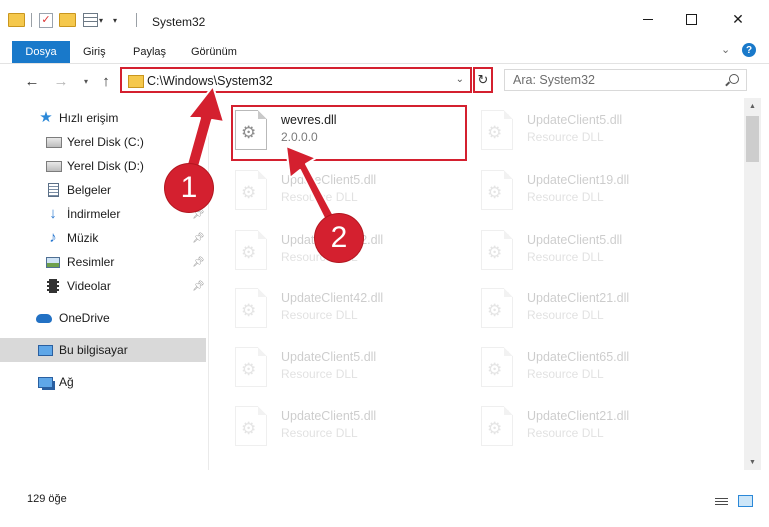  What do you see at coordinates (752, 284) in the screenshot?
I see `vertical-scrollbar: ▲ ▼` at bounding box center [752, 284].